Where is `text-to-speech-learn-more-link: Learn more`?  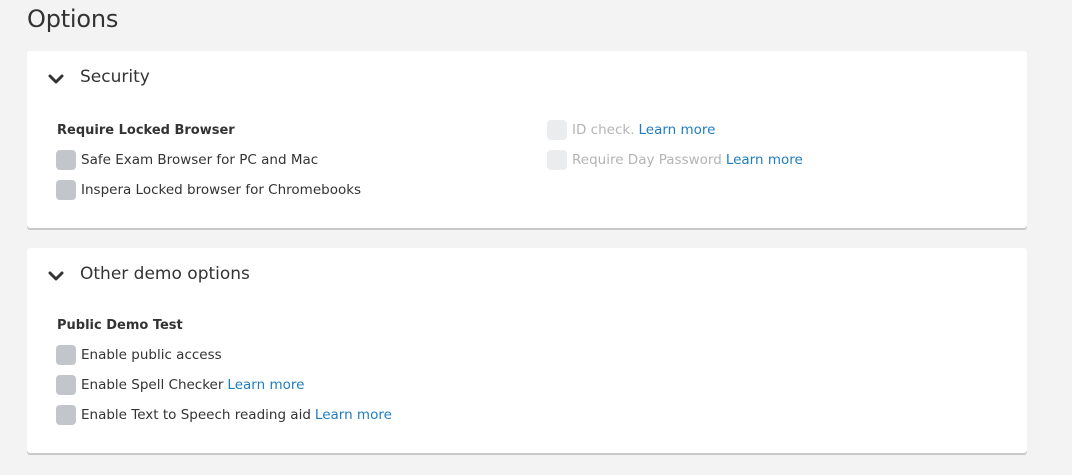
text-to-speech-learn-more-link: Learn more is located at coordinates (353, 415).